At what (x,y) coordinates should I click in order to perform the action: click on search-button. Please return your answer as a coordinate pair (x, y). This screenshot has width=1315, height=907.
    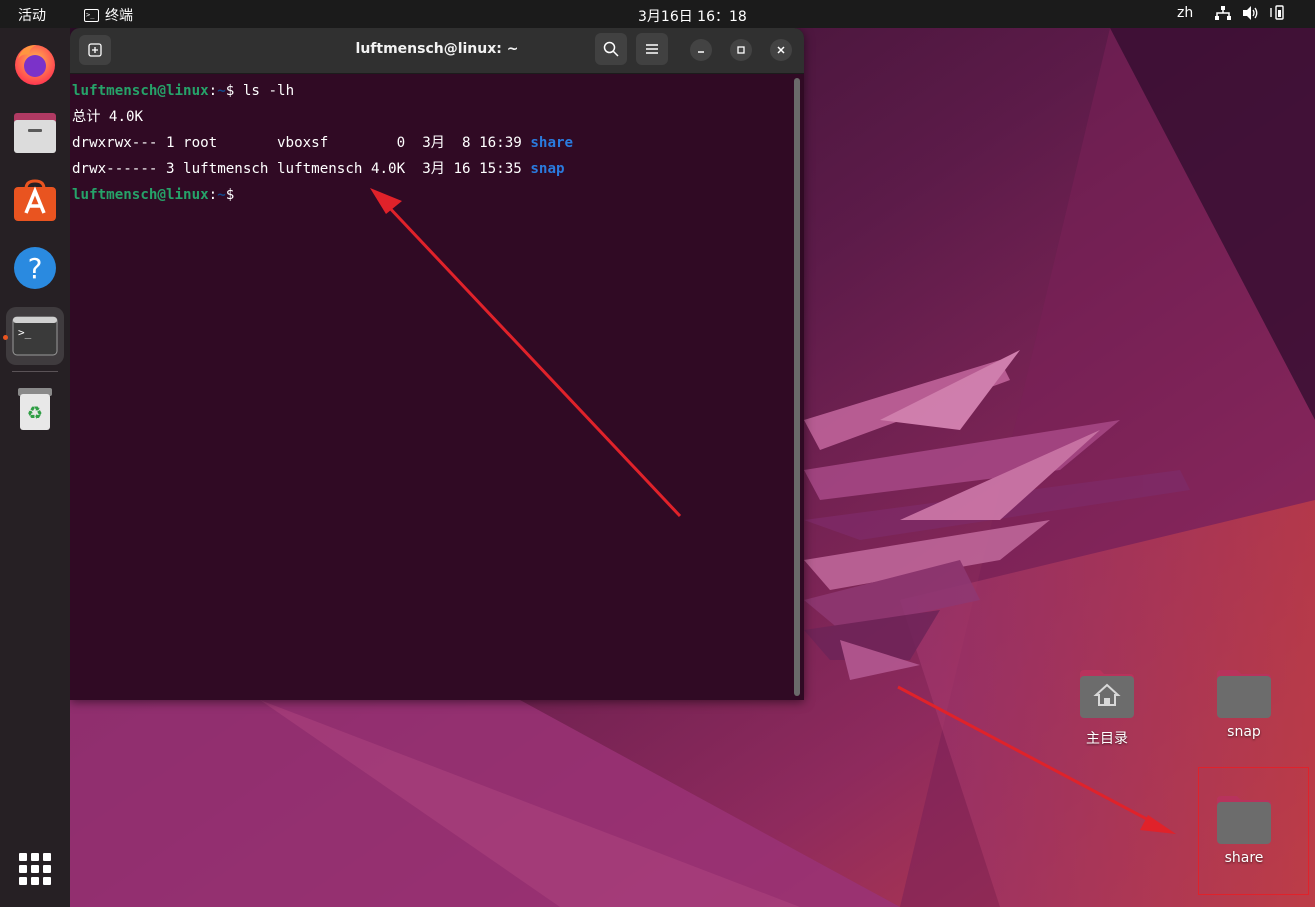
    Looking at the image, I should click on (611, 49).